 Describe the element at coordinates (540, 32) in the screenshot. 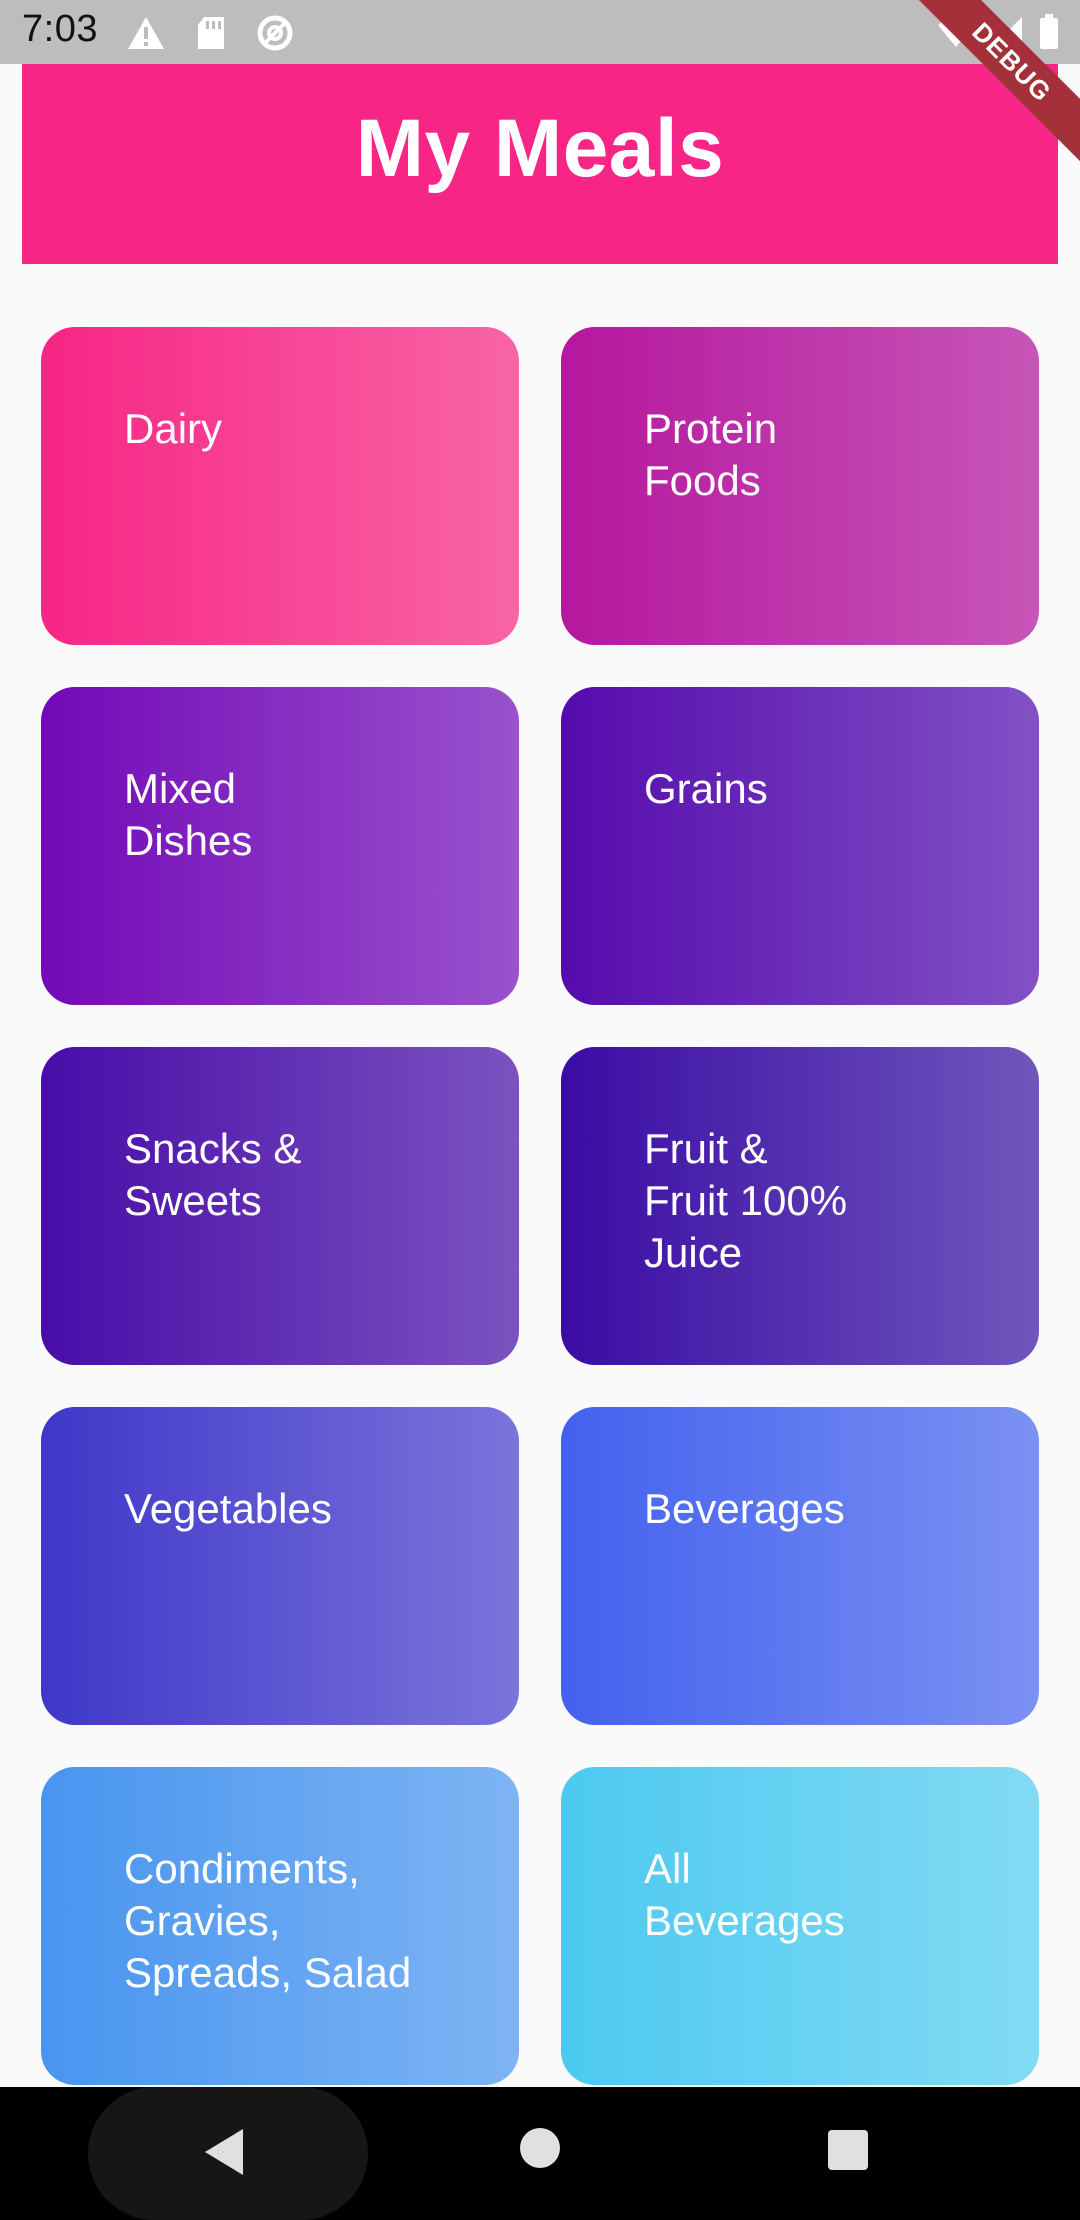

I see `status-bar: 7:03` at that location.